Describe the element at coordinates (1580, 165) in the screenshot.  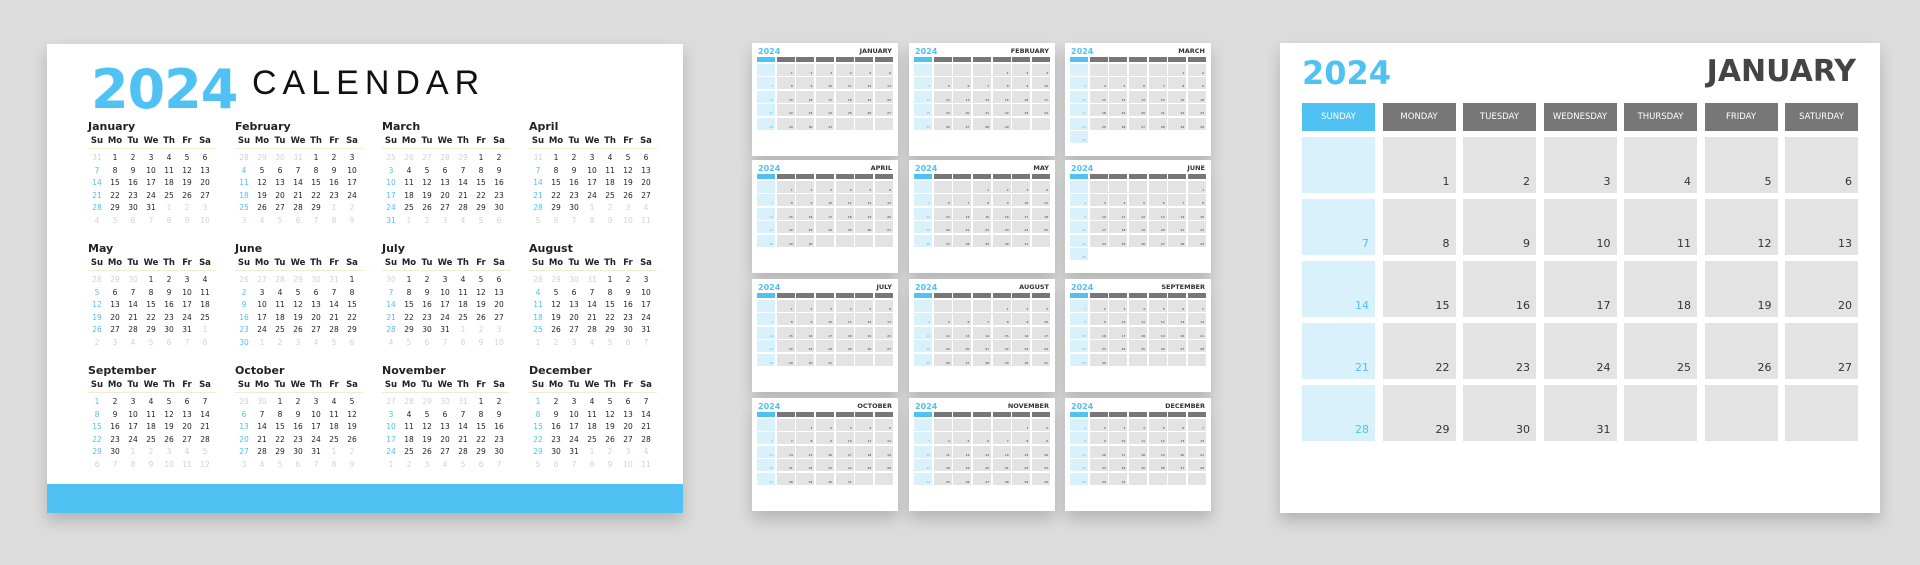
I see `week-row: 123456` at that location.